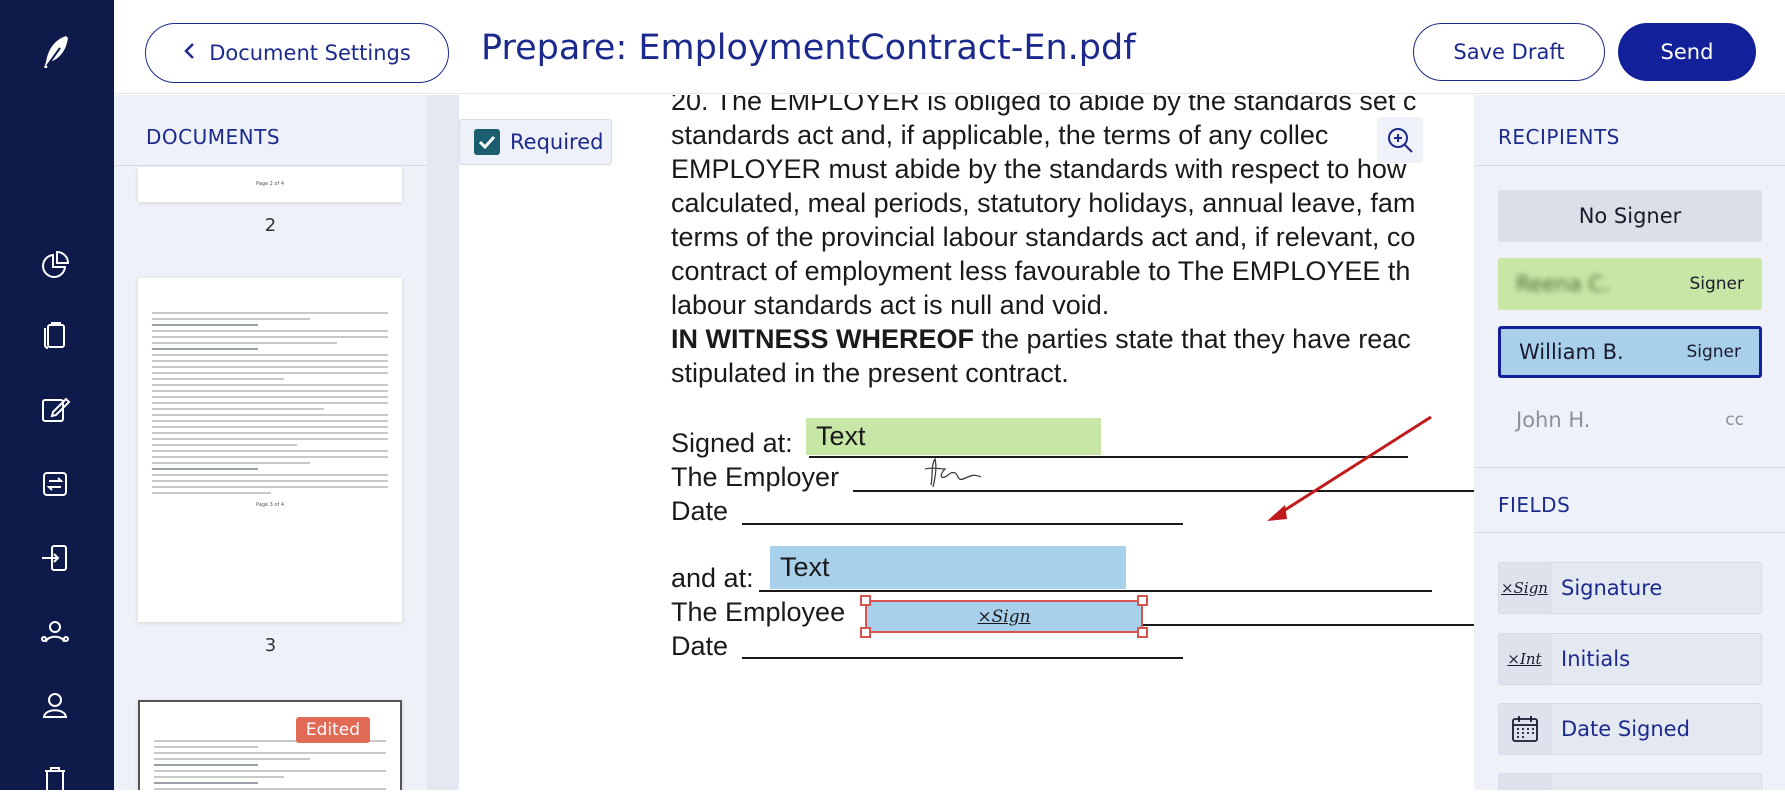 The image size is (1785, 798). I want to click on recipient-name-blurred: Reena C., so click(1563, 284).